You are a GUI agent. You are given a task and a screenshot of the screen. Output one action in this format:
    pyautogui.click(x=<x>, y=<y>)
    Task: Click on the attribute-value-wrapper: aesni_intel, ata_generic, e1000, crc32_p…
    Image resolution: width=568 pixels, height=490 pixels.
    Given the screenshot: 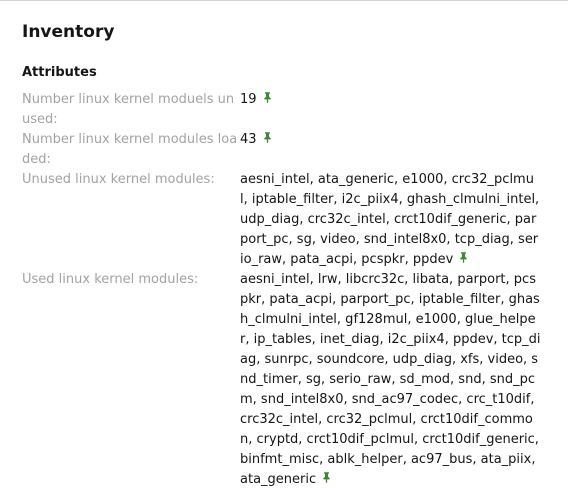 What is the action you would take?
    pyautogui.click(x=390, y=220)
    